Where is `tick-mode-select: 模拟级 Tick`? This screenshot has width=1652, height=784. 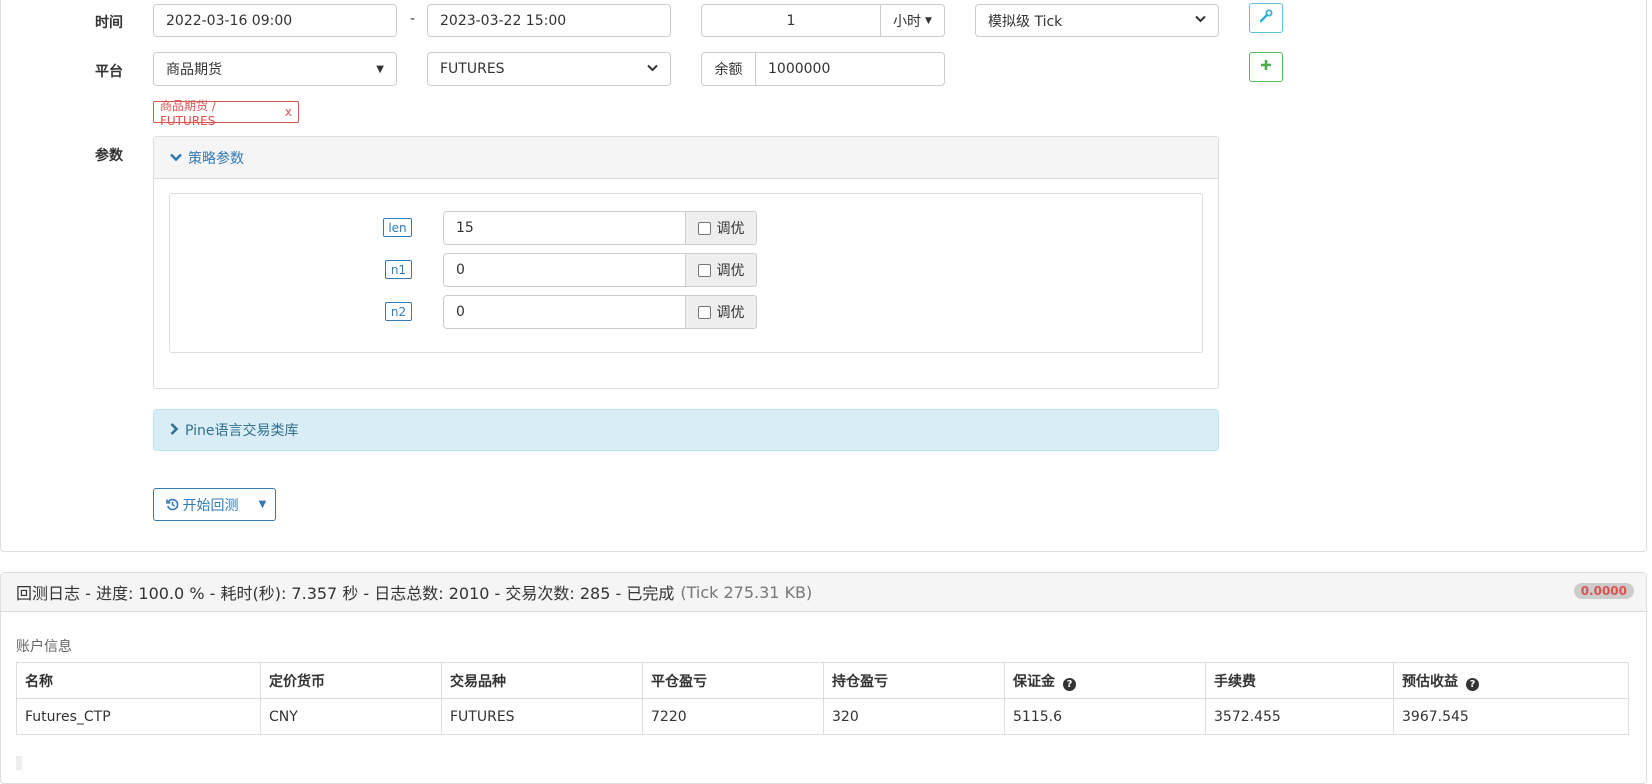 tick-mode-select: 模拟级 Tick is located at coordinates (1097, 20).